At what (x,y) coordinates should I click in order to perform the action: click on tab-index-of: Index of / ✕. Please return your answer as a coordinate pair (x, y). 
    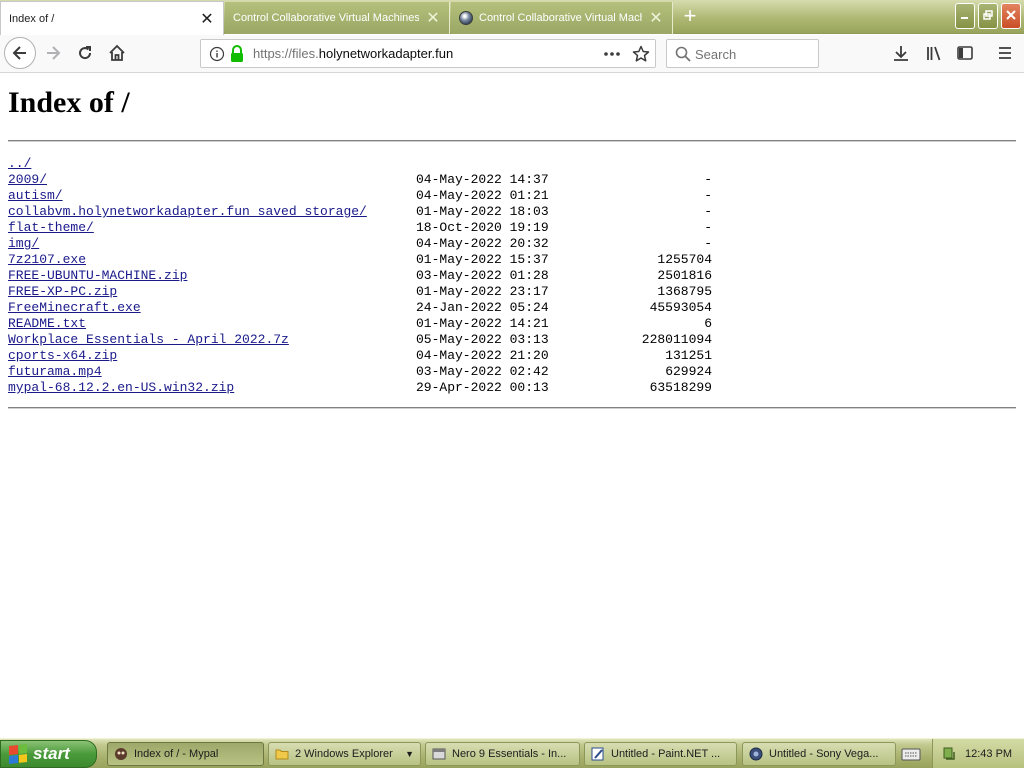
    Looking at the image, I should click on (112, 18).